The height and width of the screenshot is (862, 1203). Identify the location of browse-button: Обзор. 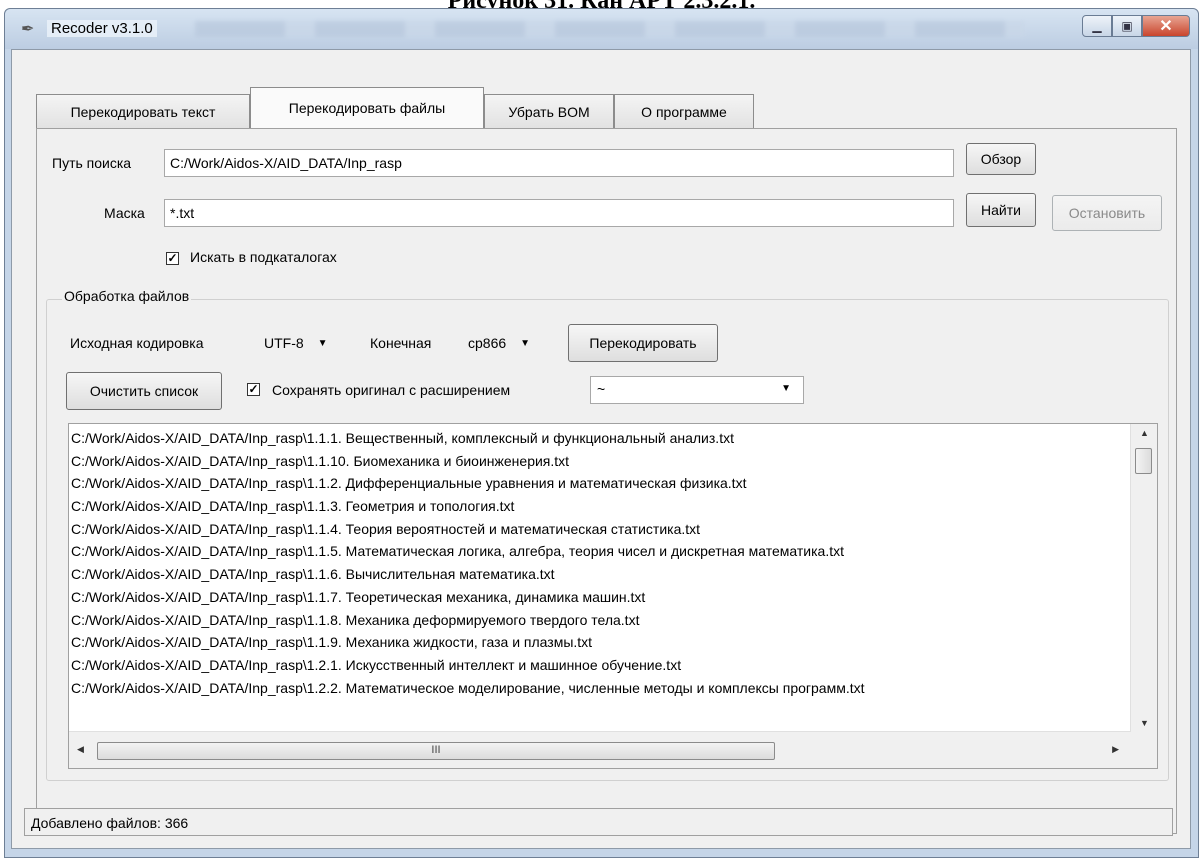
(1001, 159).